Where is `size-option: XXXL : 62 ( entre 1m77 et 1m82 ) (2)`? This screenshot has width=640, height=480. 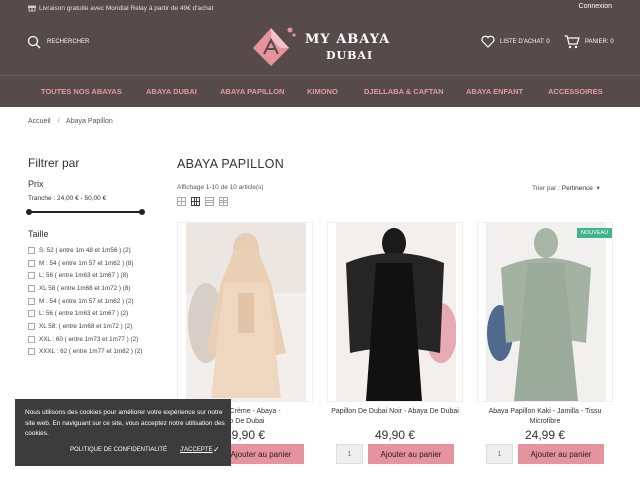
size-option: XXXL : 62 ( entre 1m77 et 1m82 ) (2) is located at coordinates (85, 352).